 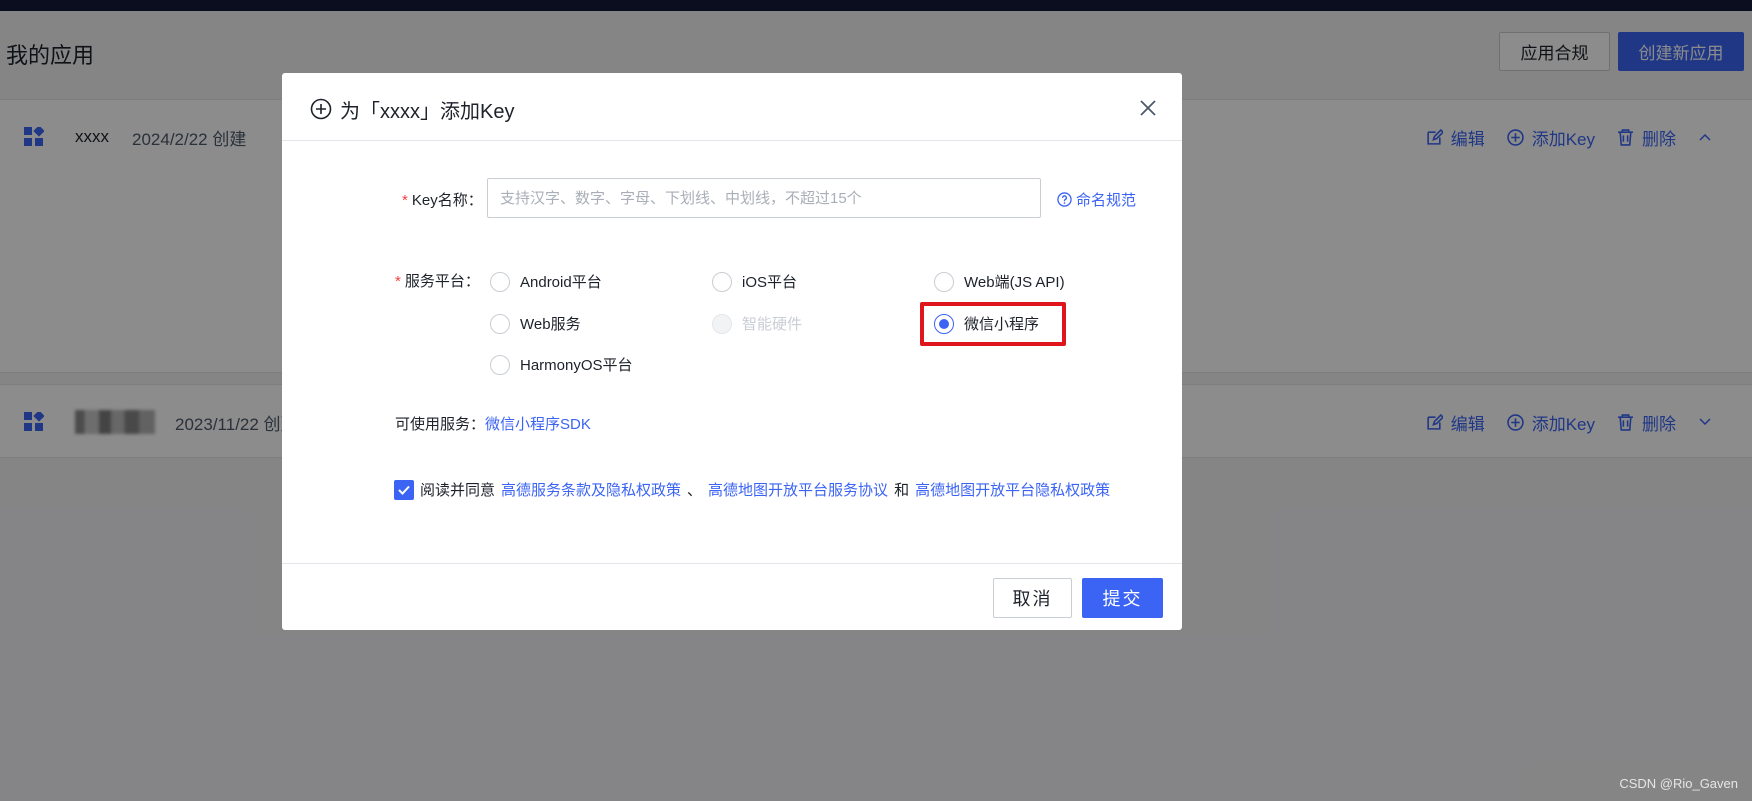 I want to click on radio-label: HarmonyOS平台, so click(x=576, y=365).